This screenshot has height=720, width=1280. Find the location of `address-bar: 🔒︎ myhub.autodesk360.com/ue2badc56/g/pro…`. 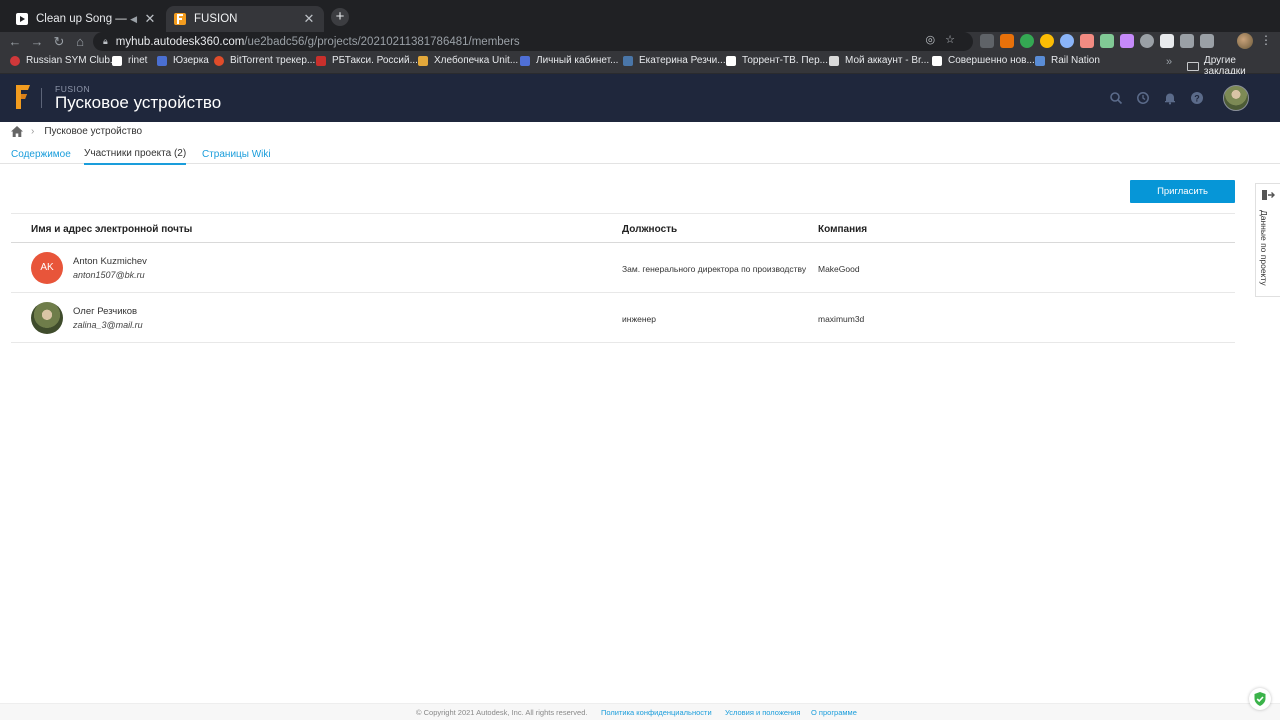

address-bar: 🔒︎ myhub.autodesk360.com/ue2badc56/g/pro… is located at coordinates (533, 41).